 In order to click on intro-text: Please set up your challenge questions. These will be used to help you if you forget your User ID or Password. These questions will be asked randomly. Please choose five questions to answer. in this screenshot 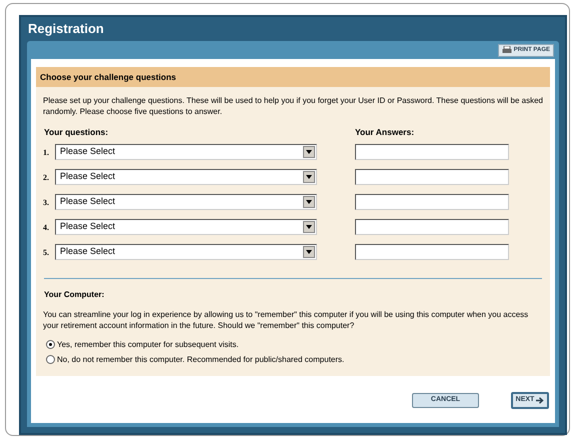, I will do `click(293, 106)`.